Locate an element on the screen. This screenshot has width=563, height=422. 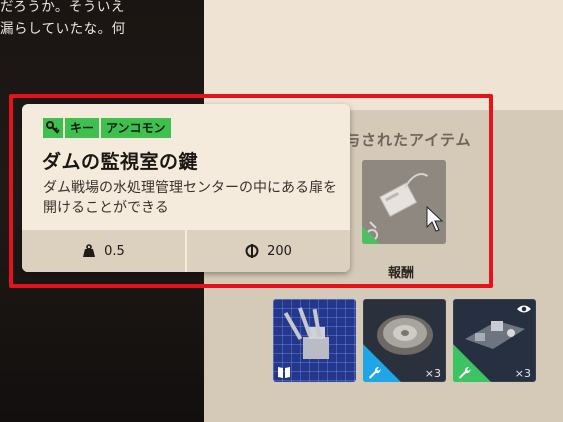
tag-rarity: アンコモン is located at coordinates (136, 128).